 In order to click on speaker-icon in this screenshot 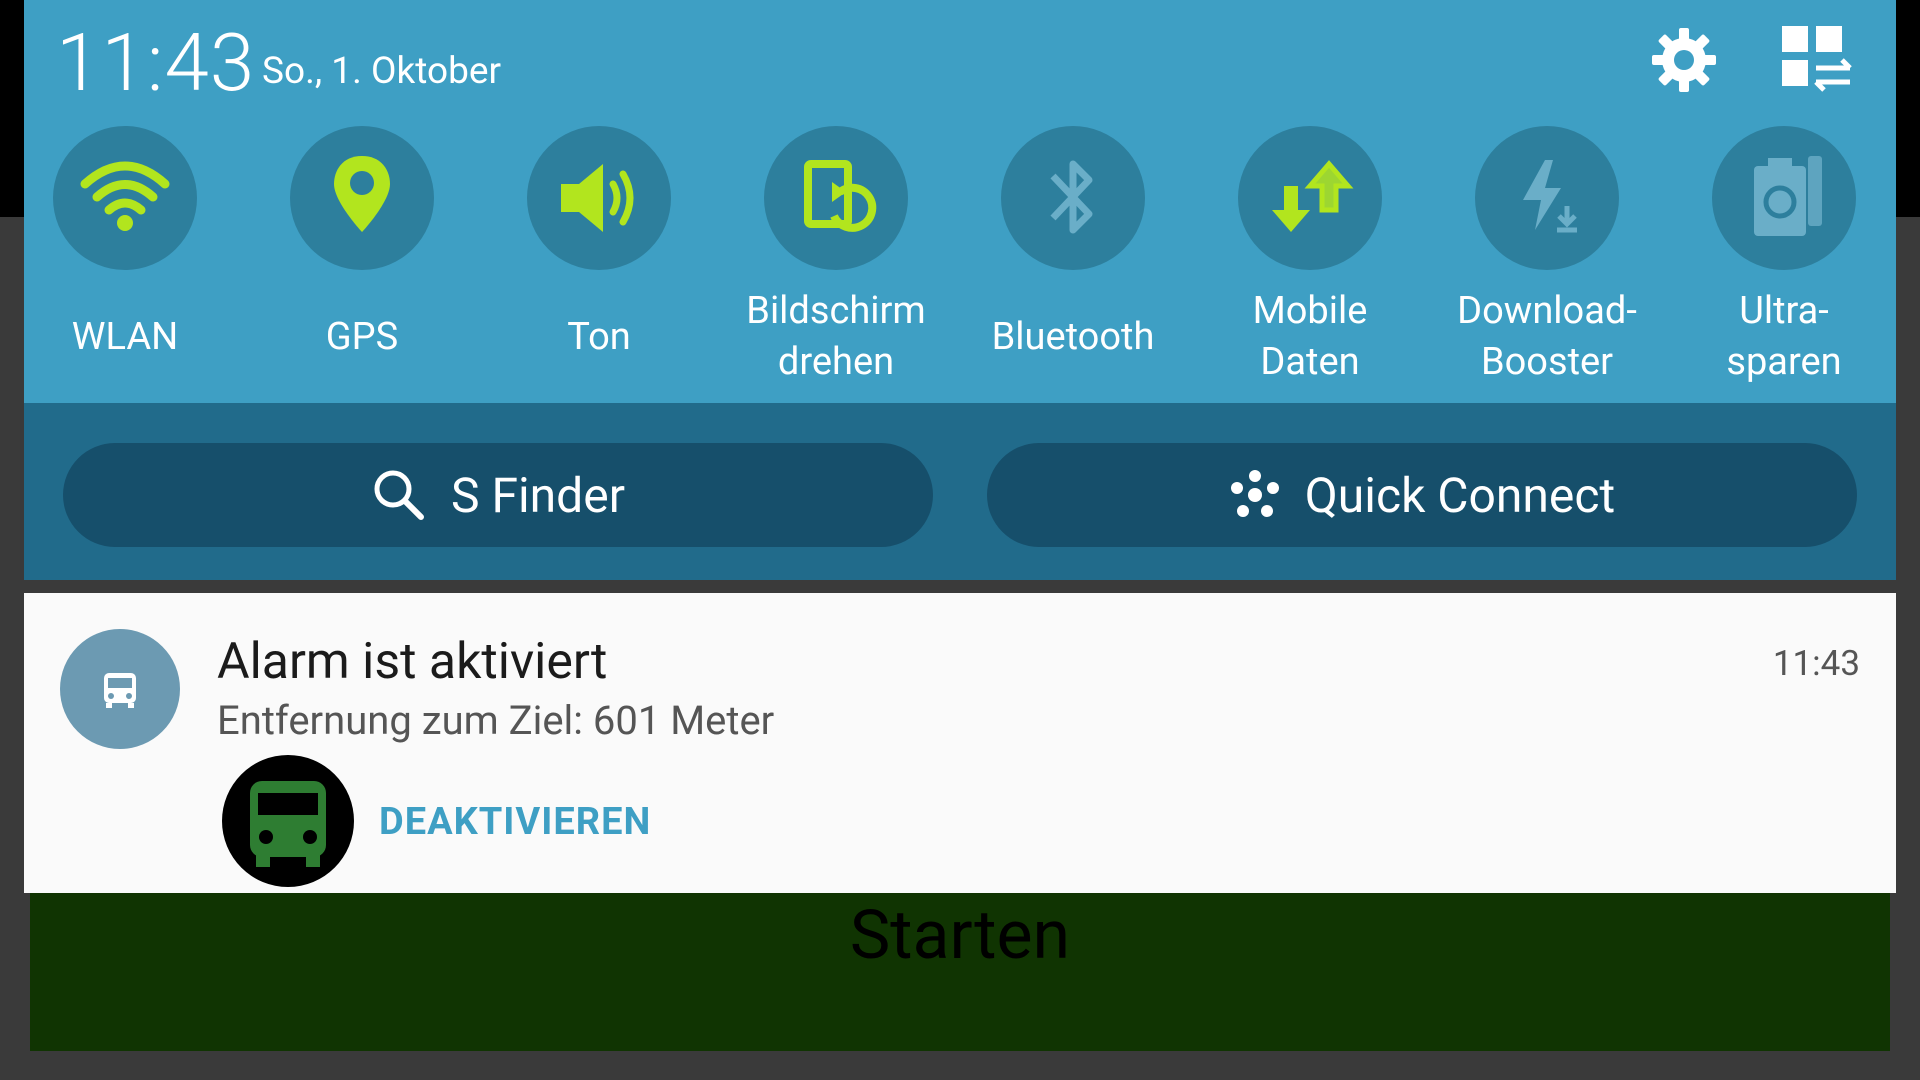, I will do `click(599, 198)`.